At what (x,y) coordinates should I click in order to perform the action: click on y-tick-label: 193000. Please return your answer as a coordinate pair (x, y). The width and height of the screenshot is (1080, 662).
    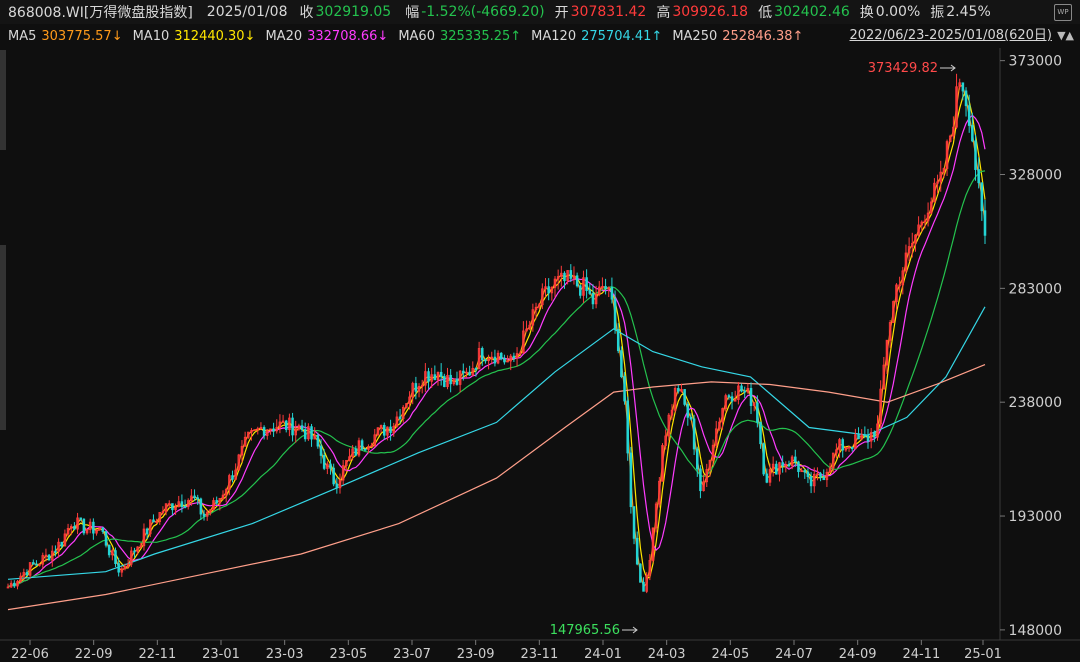
    Looking at the image, I should click on (1035, 517).